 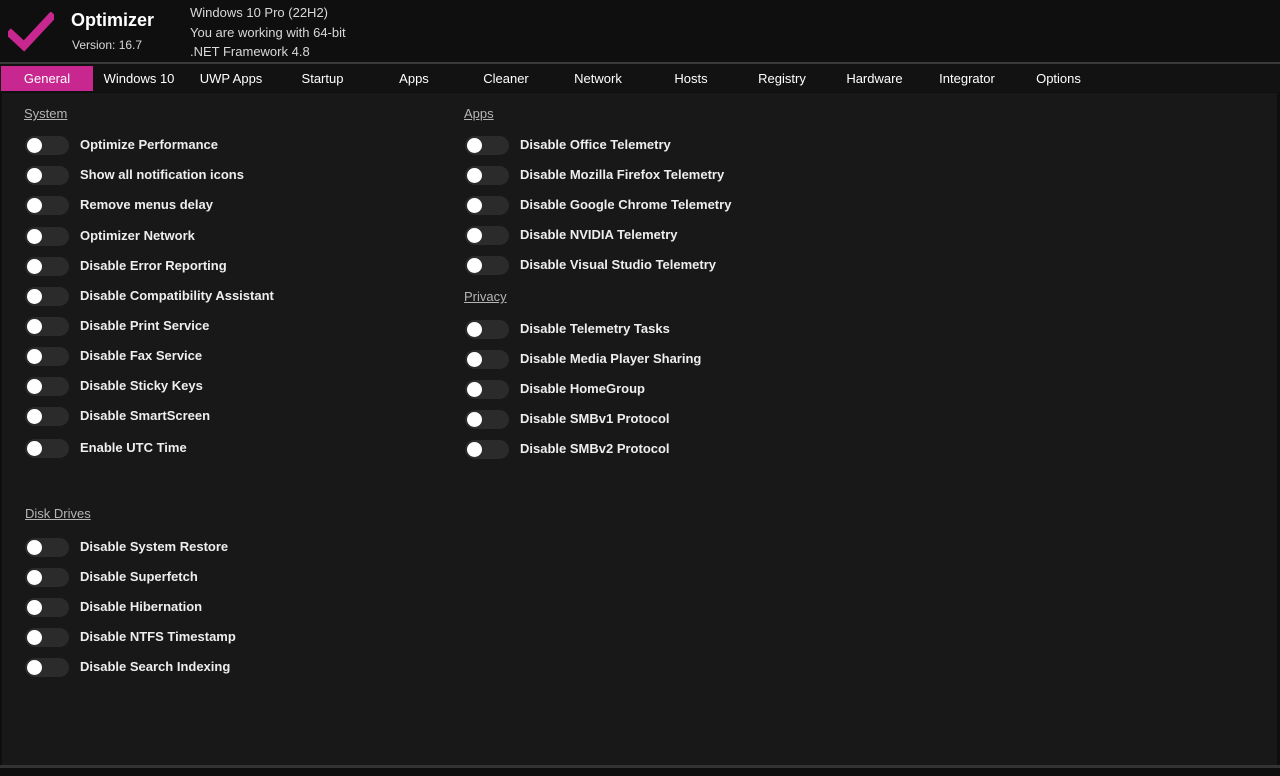 I want to click on toggle-label: Disable Search Indexing, so click(x=155, y=667).